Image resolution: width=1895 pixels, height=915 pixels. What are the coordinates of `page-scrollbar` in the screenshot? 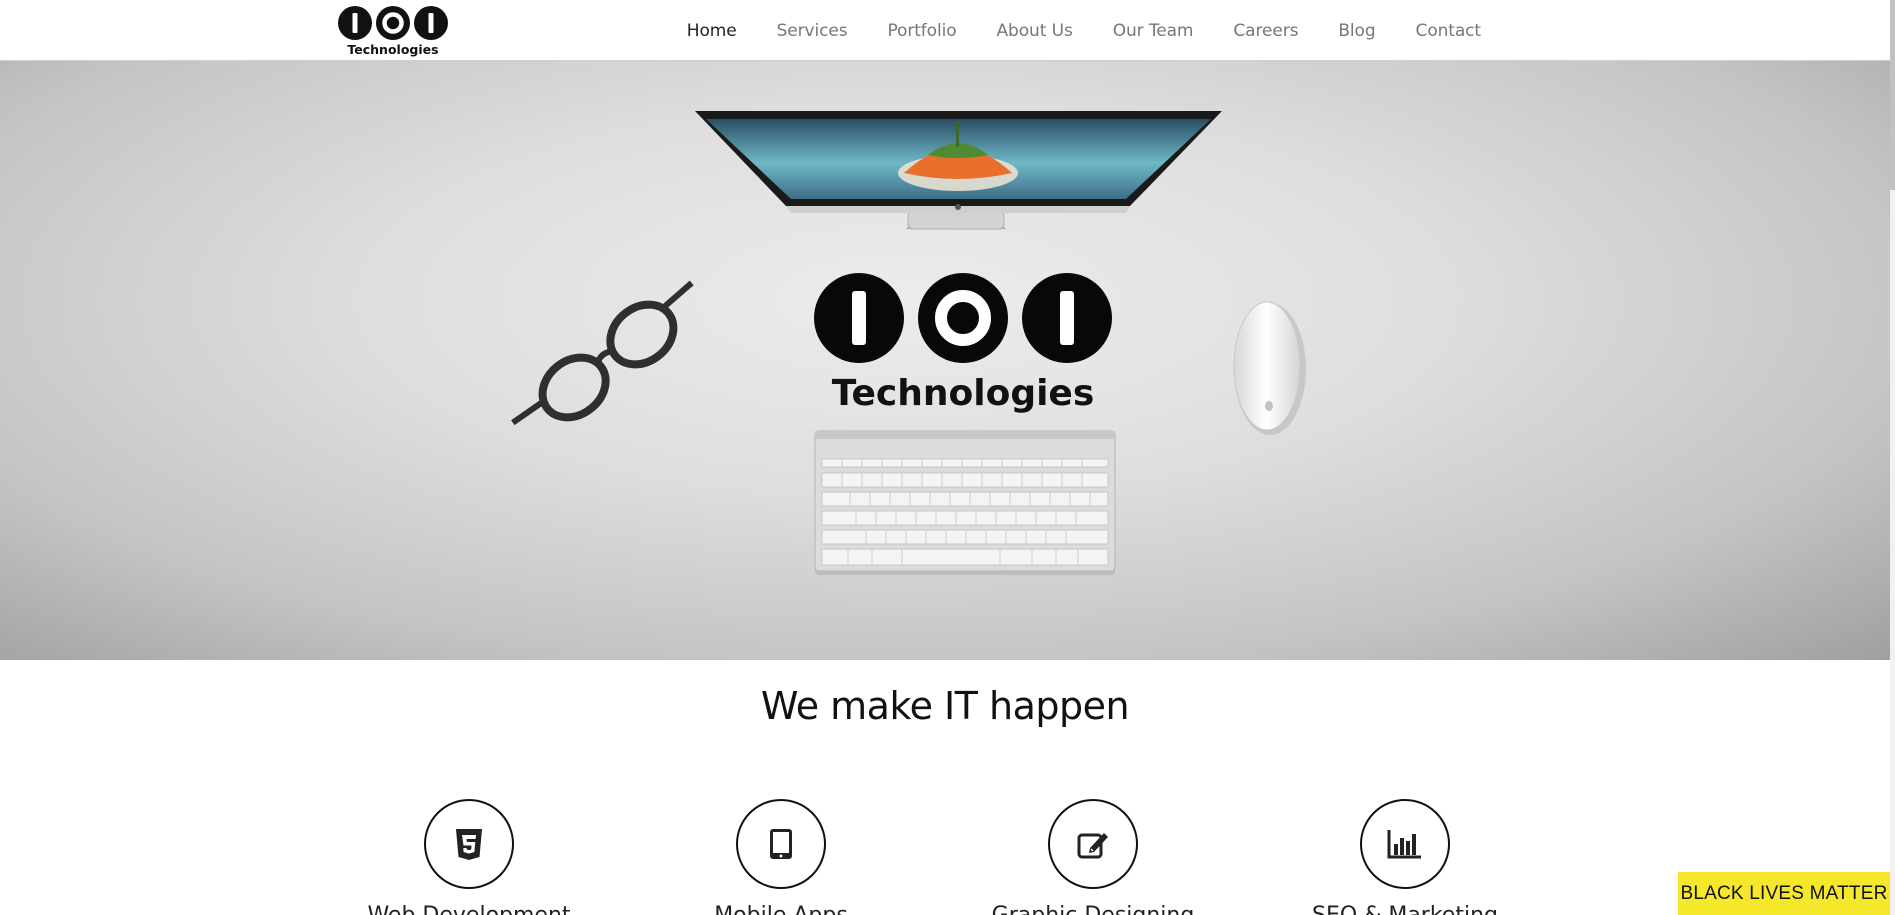 It's located at (1892, 457).